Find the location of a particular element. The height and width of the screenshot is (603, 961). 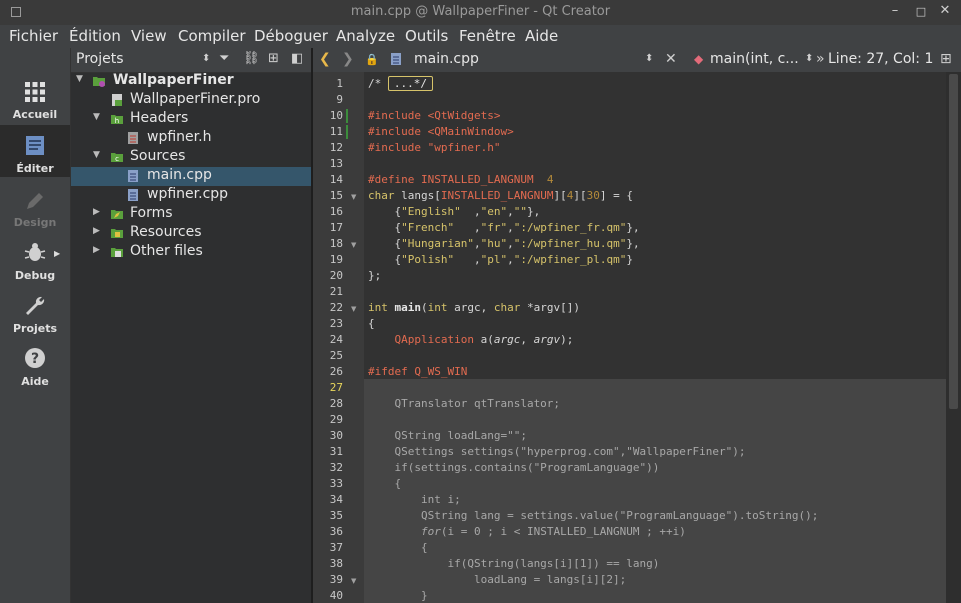

code-line: {"English" ,"en",""}, is located at coordinates (454, 211).